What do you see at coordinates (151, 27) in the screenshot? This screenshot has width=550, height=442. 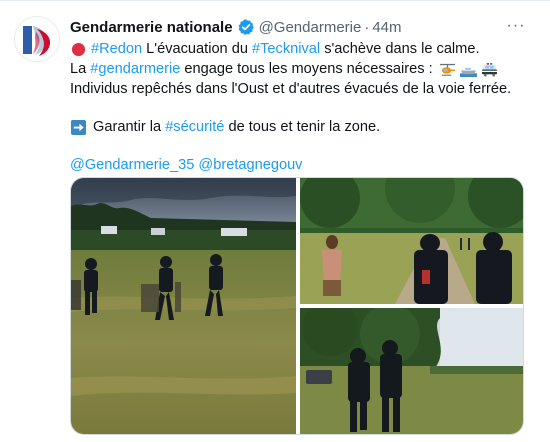 I see `author-name: Gendarmerie nationale` at bounding box center [151, 27].